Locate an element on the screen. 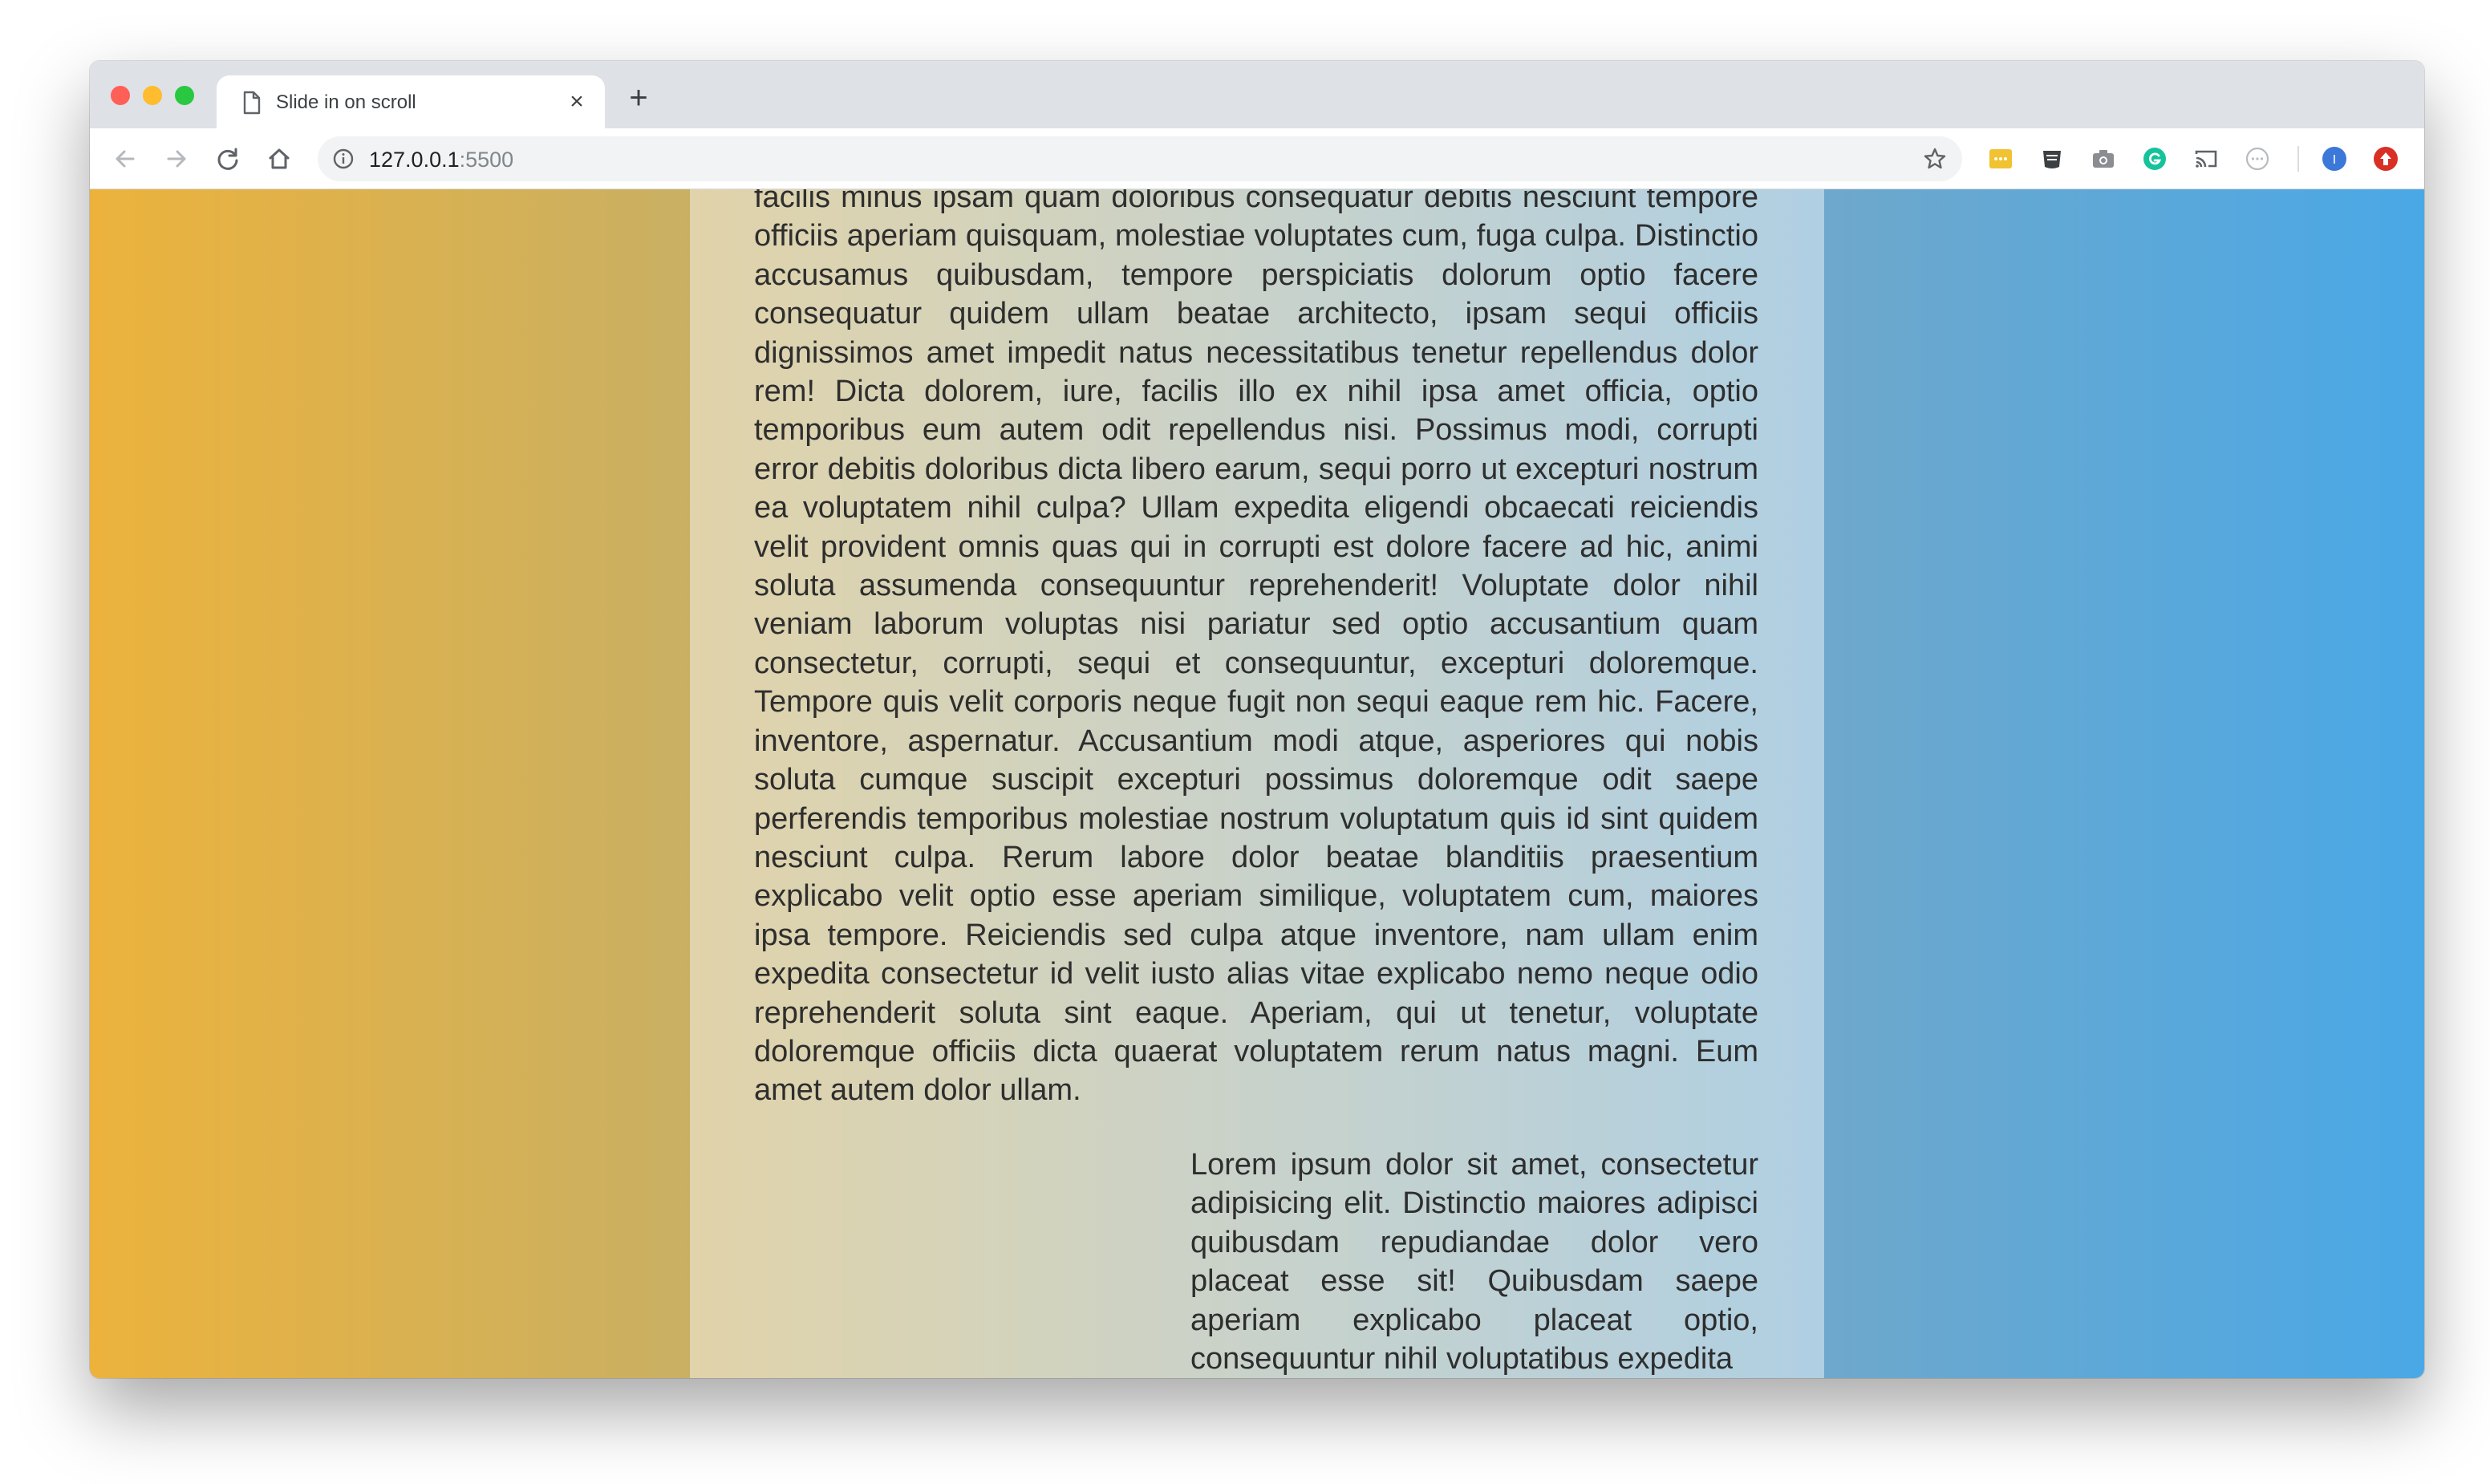 This screenshot has height=1484, width=2490. bookmark-star-icon is located at coordinates (1935, 159).